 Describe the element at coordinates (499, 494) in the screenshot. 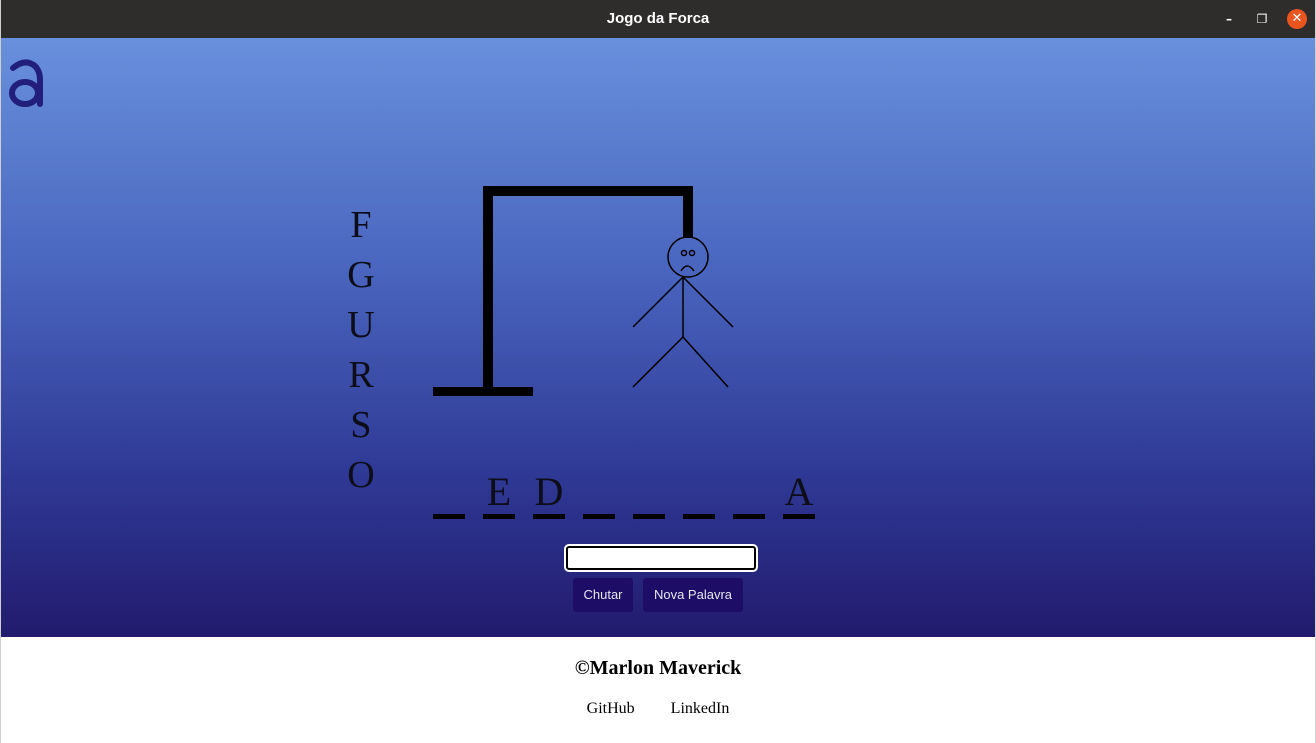

I see `word-slot: E` at that location.